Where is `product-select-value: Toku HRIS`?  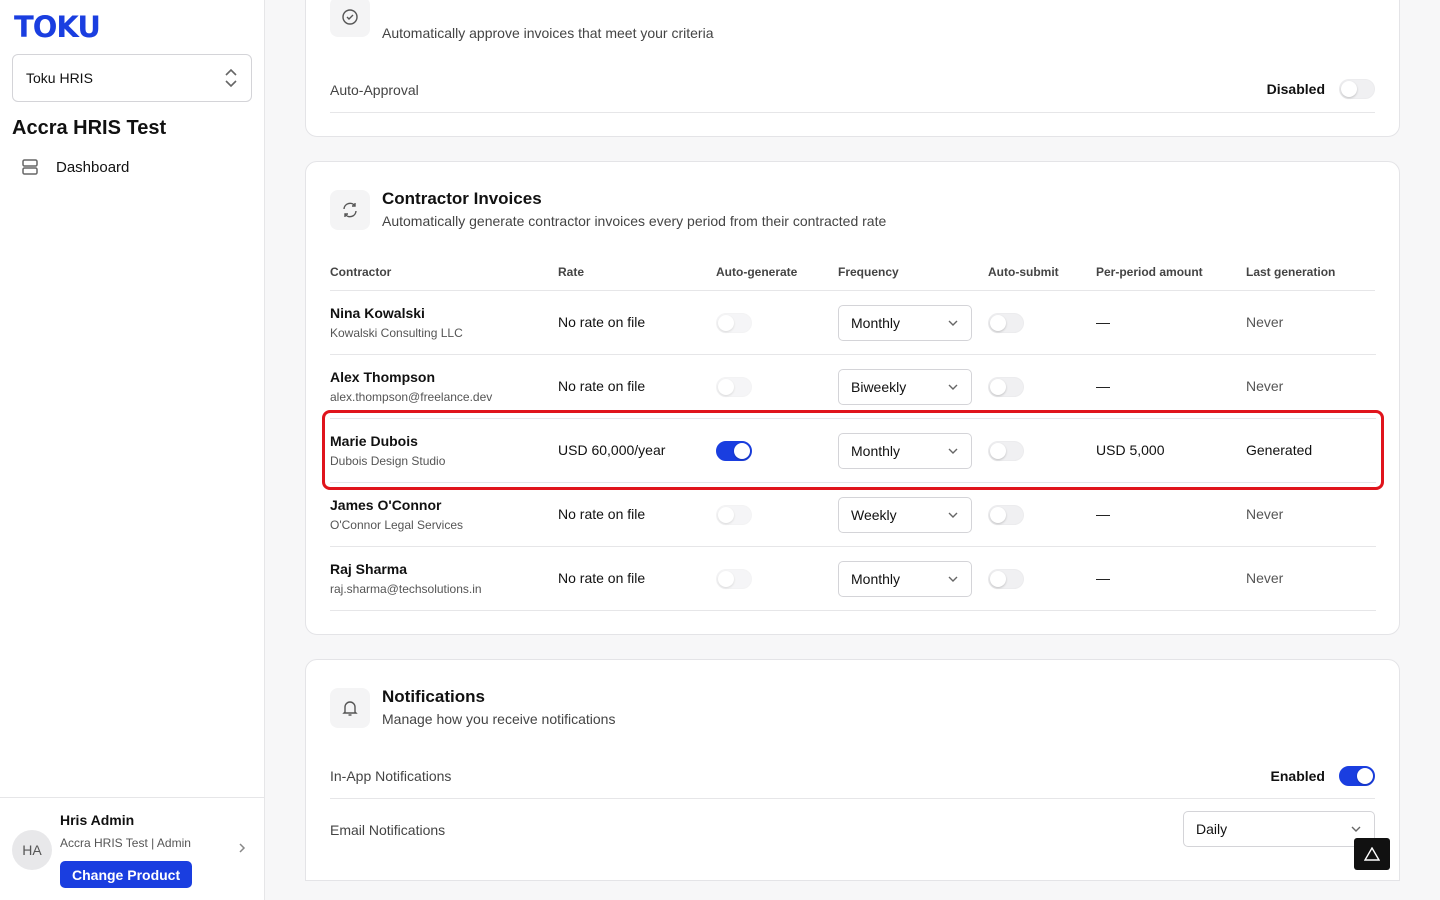
product-select-value: Toku HRIS is located at coordinates (59, 78).